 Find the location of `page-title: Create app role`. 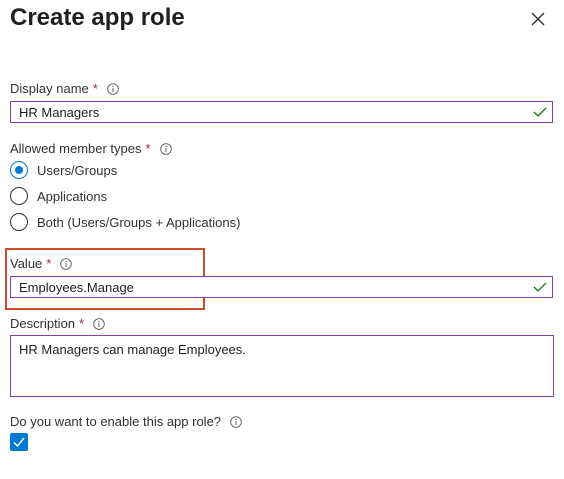

page-title: Create app role is located at coordinates (97, 17).